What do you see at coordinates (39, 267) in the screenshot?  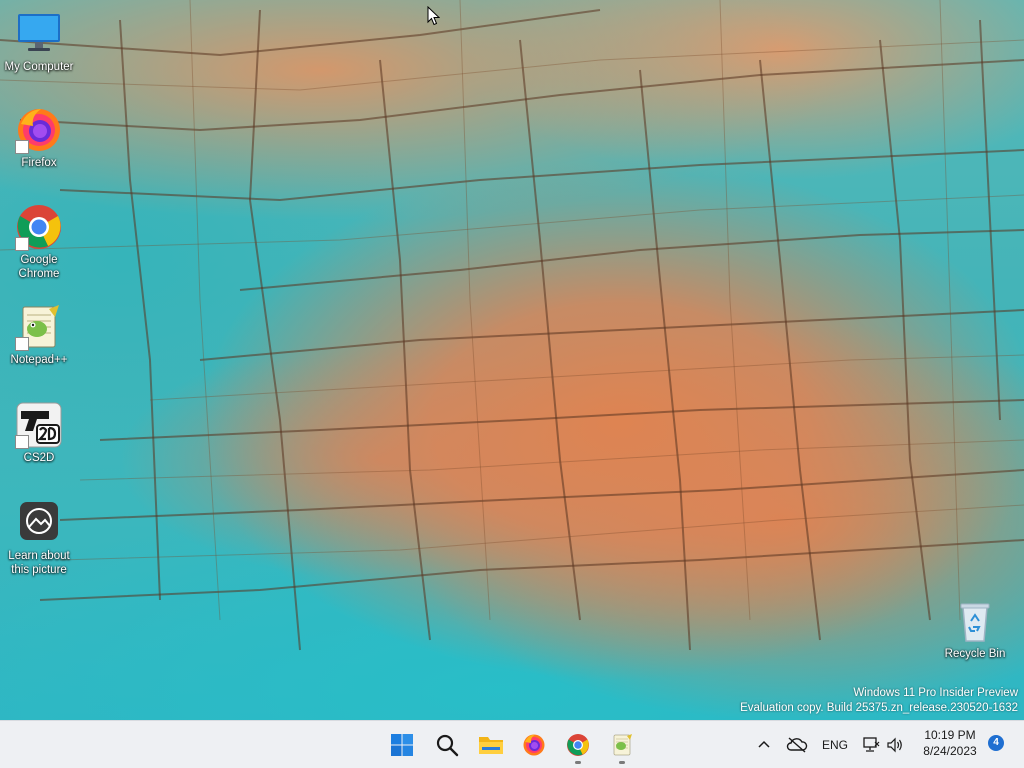 I see `desktop-icon-label: Google Chrome` at bounding box center [39, 267].